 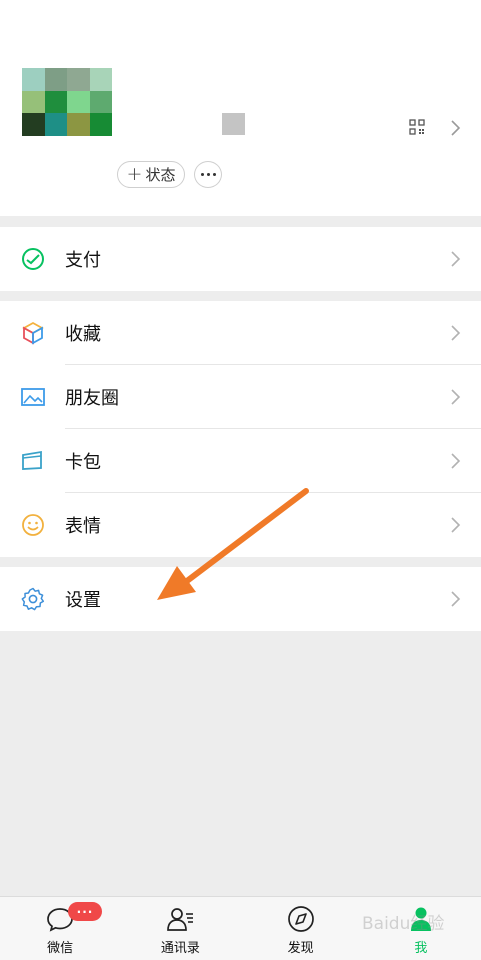 What do you see at coordinates (180, 919) in the screenshot?
I see `contacts-icon` at bounding box center [180, 919].